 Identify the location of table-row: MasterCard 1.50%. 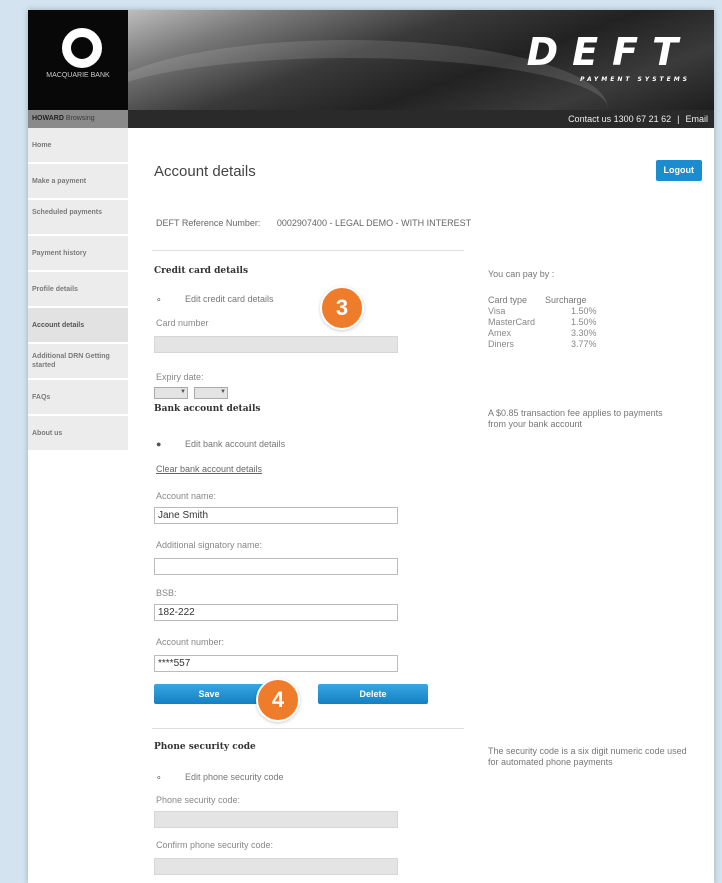
(542, 322).